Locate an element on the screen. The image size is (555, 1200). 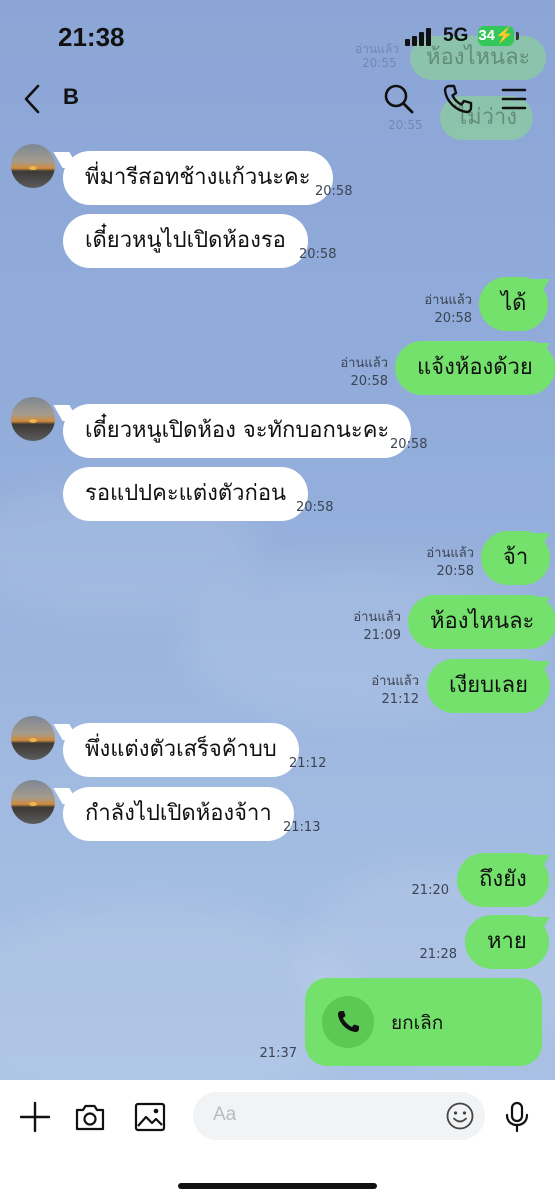
incoming-message: เดี๋ยวหนูเปิดห้อง จะทักบอกนะคะ is located at coordinates (237, 431).